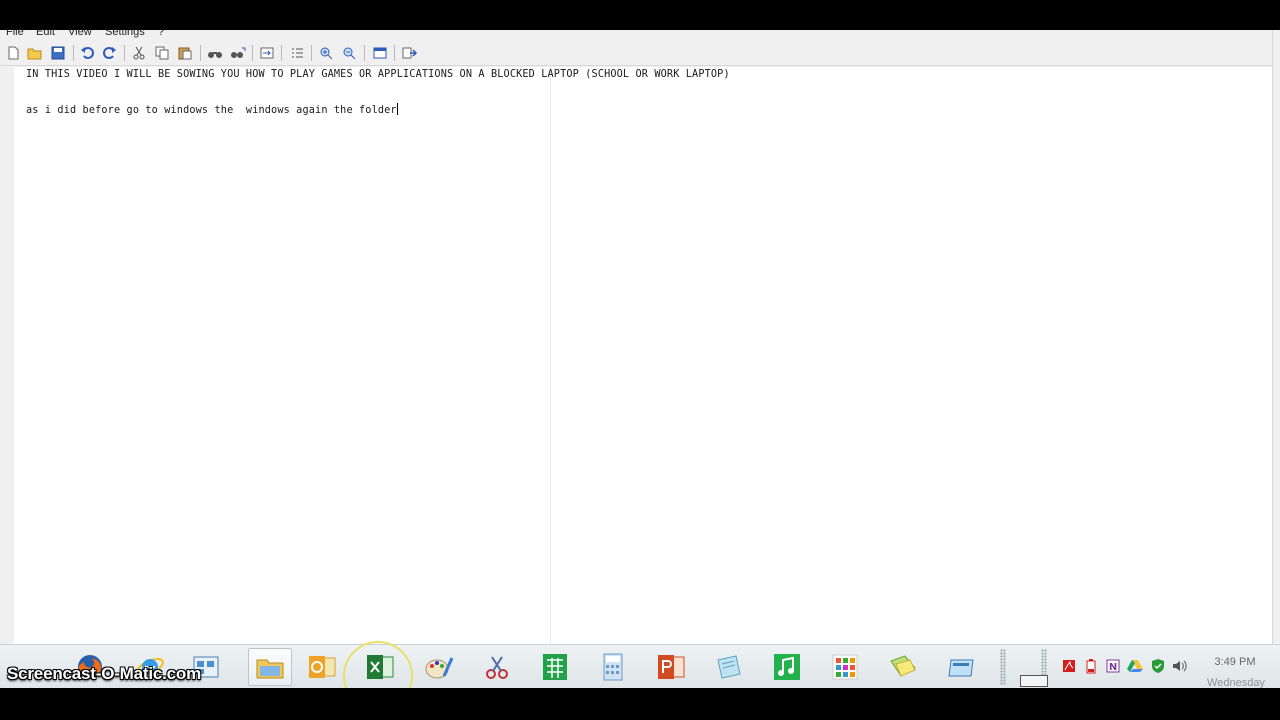  Describe the element at coordinates (13, 53) in the screenshot. I see `new-file-icon` at that location.